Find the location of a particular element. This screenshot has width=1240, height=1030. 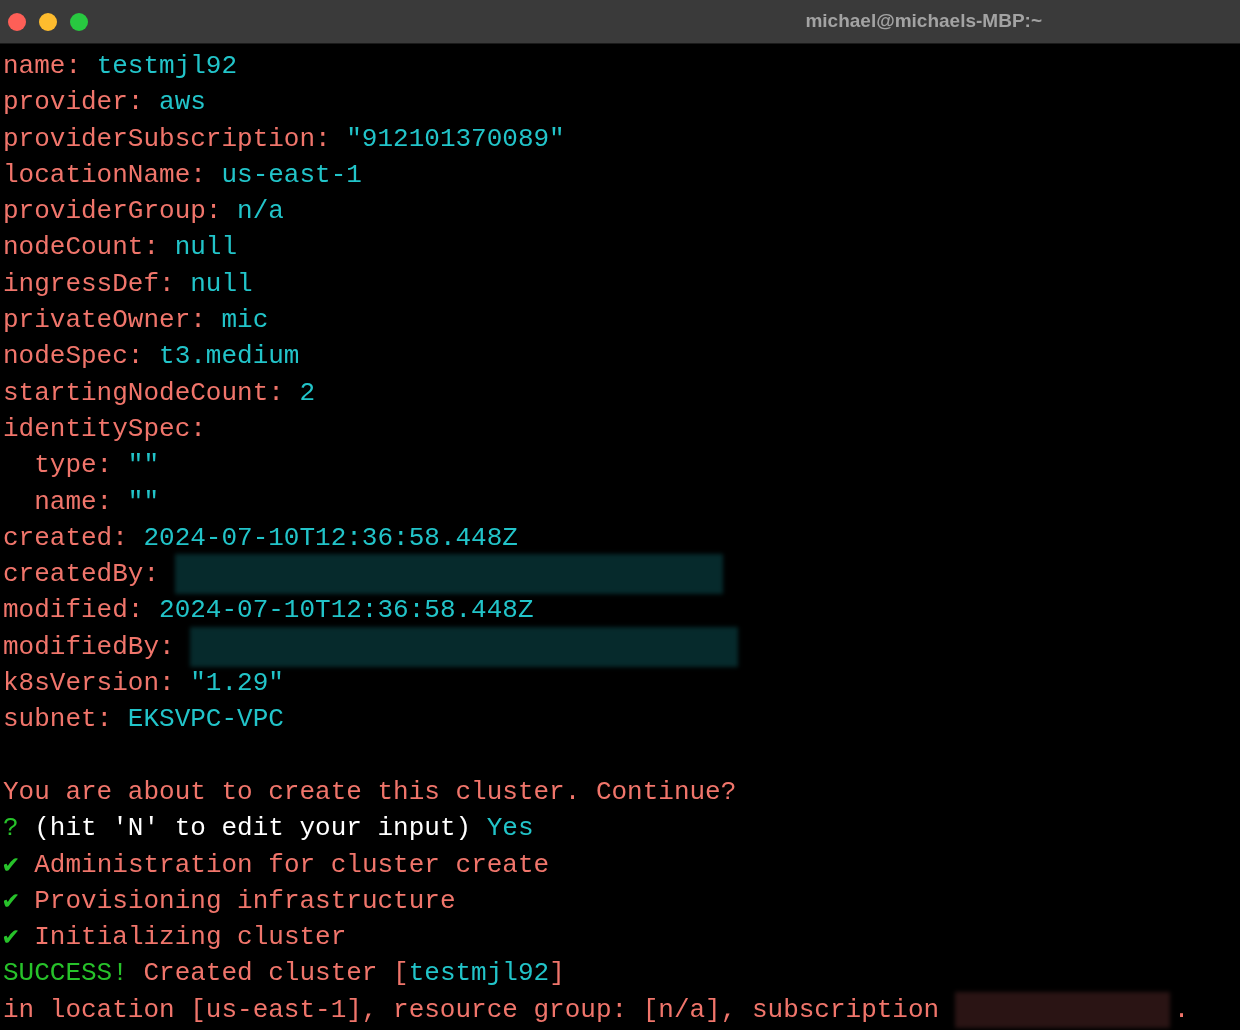

output-text: You are about to create this cluster. Continue? is located at coordinates (370, 792).